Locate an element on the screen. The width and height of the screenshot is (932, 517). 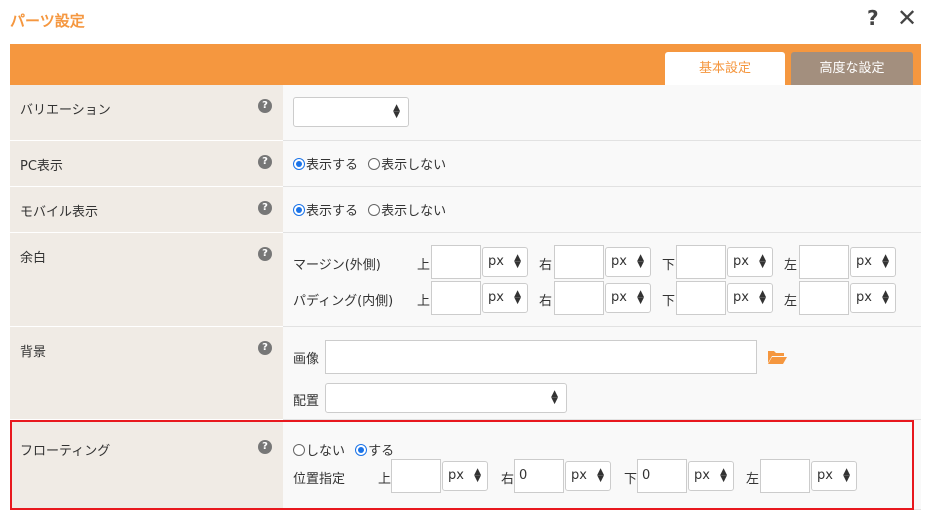
pc-display-label: PC表示 is located at coordinates (41, 166).